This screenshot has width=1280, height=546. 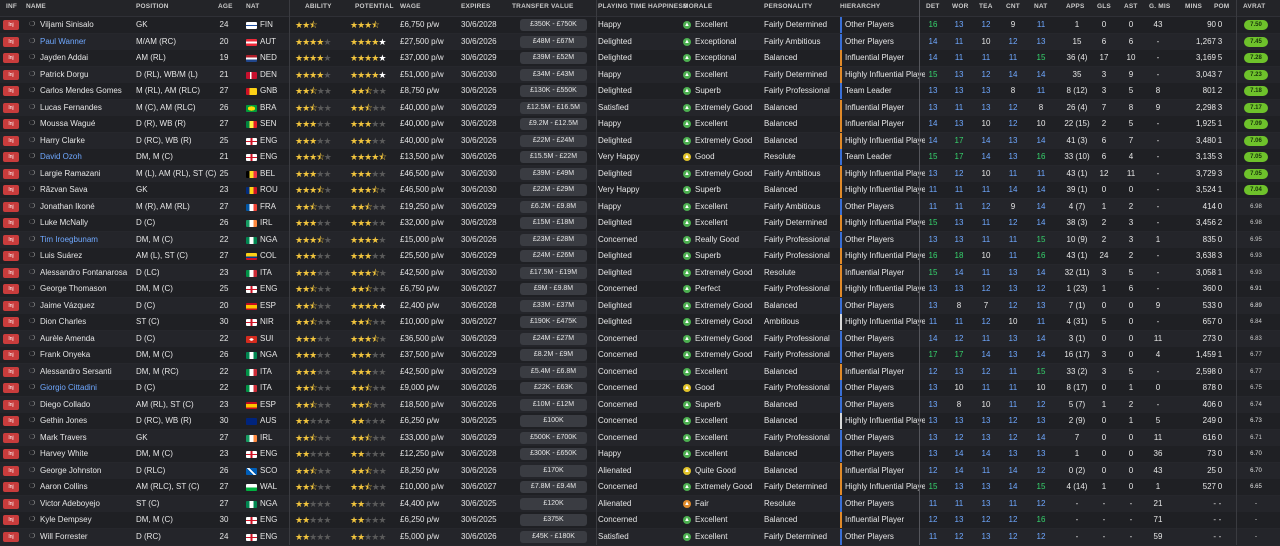 I want to click on player-name: Lucas Fernandes, so click(x=86, y=108).